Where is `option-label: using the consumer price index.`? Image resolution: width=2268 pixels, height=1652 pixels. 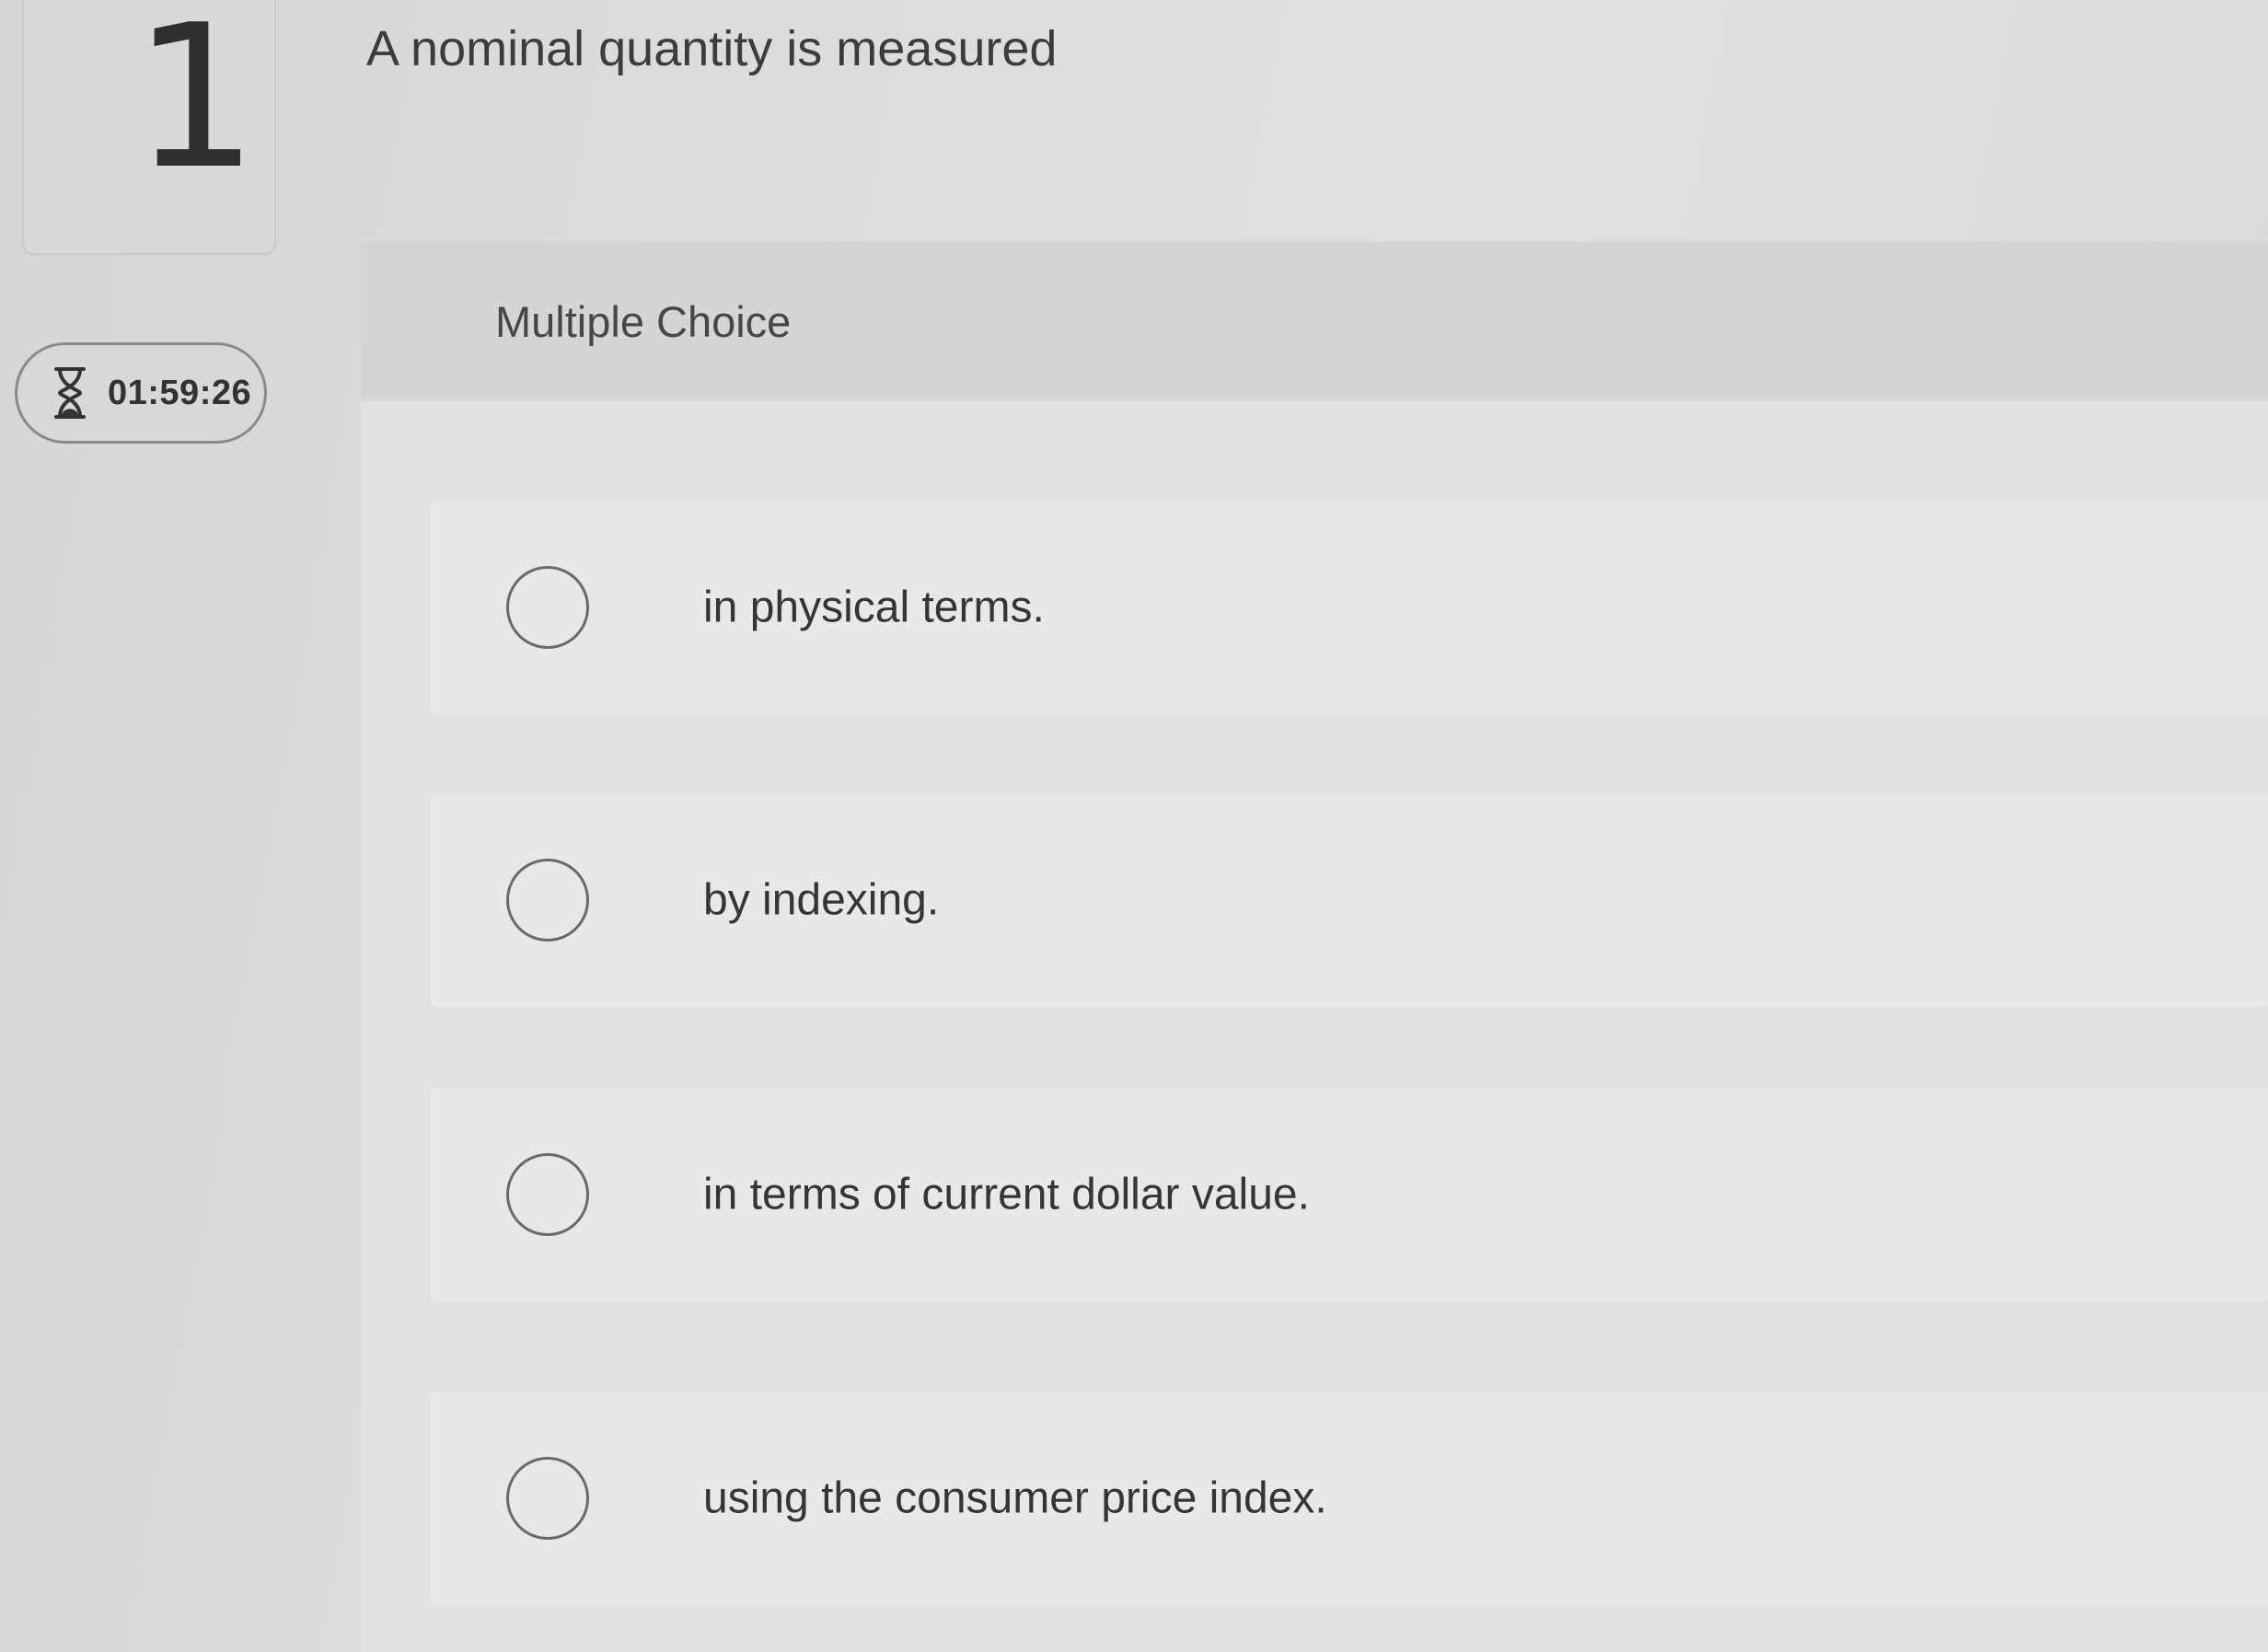
option-label: using the consumer price index. is located at coordinates (1015, 1498).